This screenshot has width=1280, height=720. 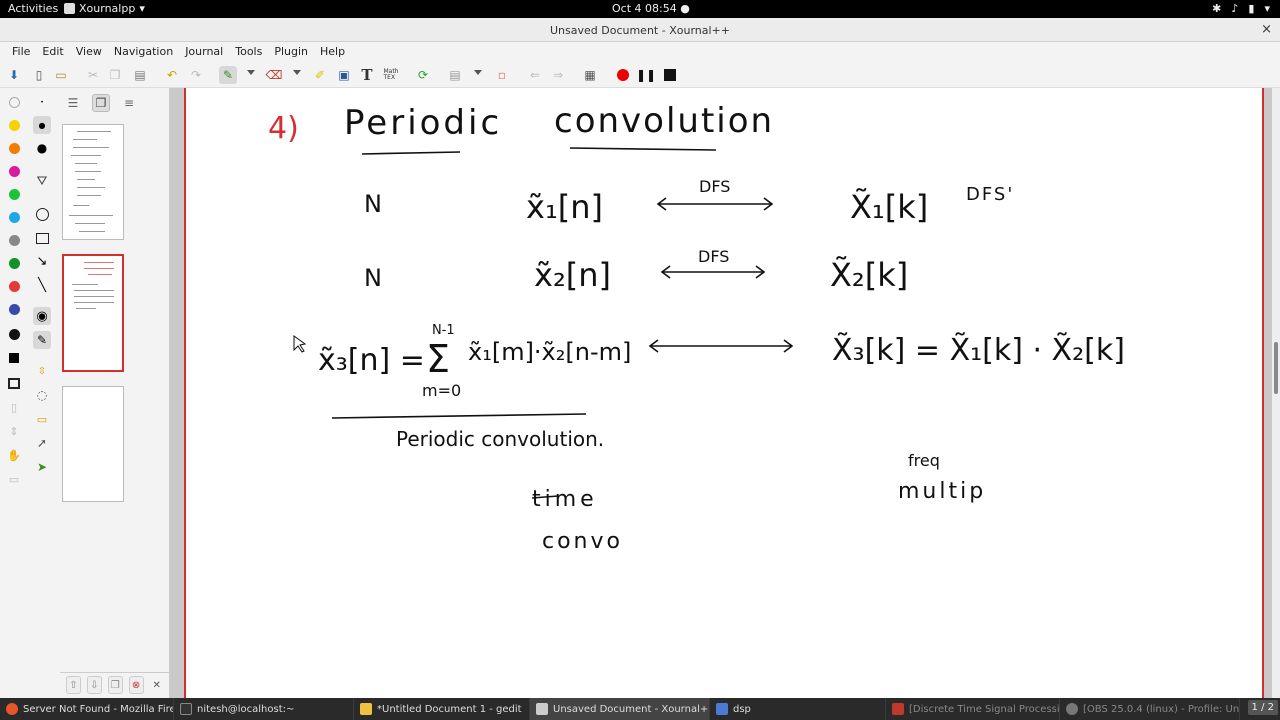 What do you see at coordinates (14, 286) in the screenshot?
I see `color-red` at bounding box center [14, 286].